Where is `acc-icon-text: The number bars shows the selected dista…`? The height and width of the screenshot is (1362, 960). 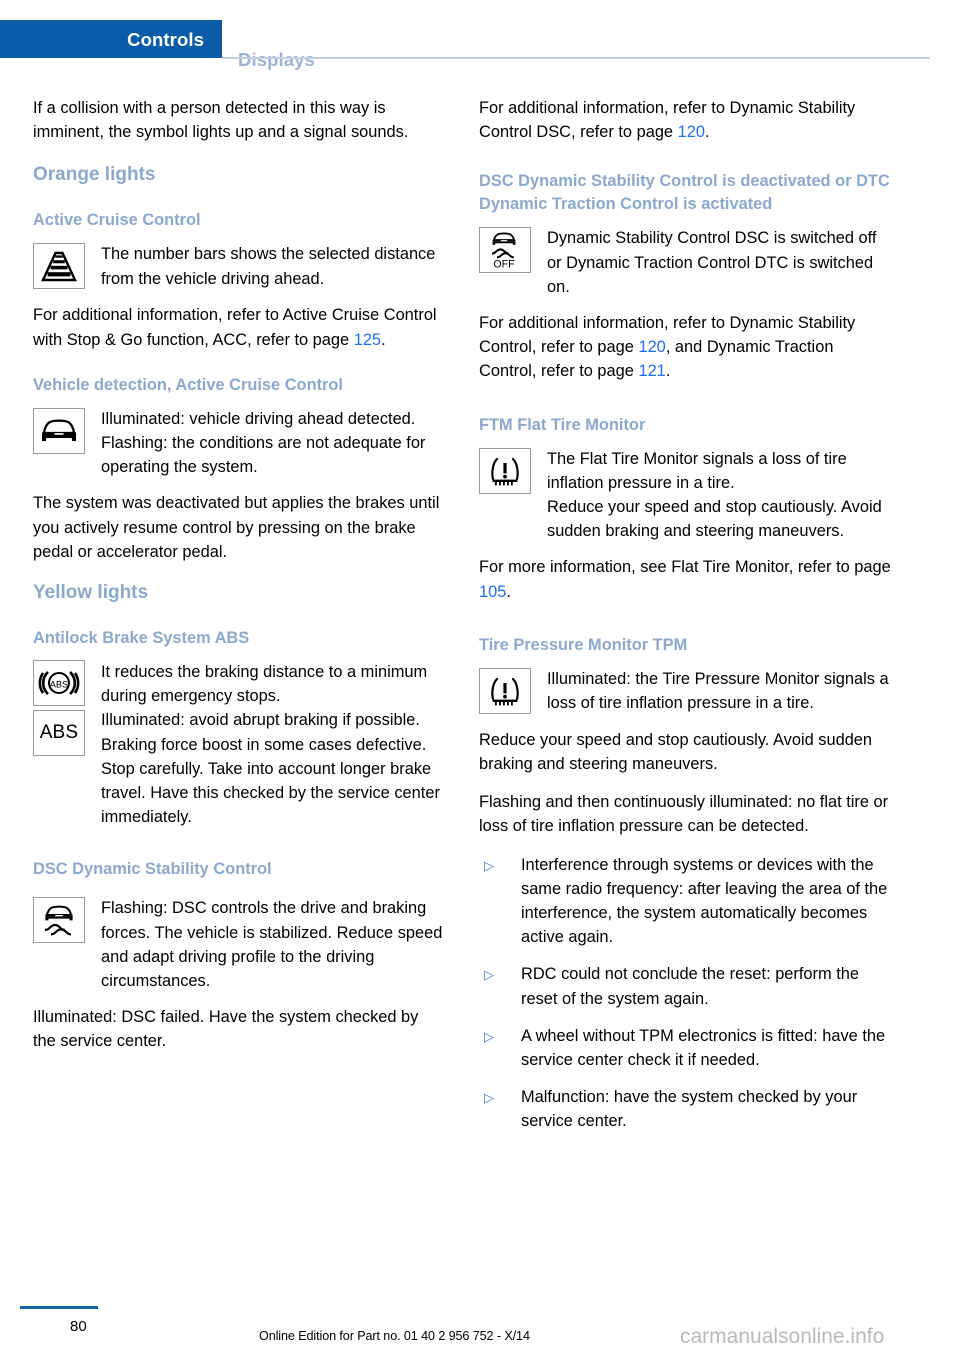 acc-icon-text: The number bars shows the selected dista… is located at coordinates (268, 266).